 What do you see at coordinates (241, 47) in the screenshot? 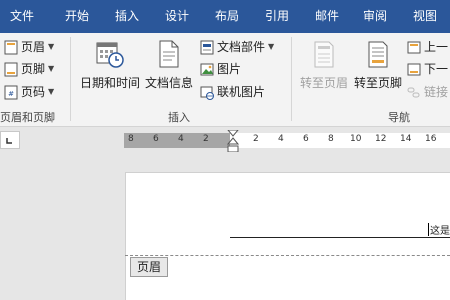
I see `quick-parts-label: 文档部件` at bounding box center [241, 47].